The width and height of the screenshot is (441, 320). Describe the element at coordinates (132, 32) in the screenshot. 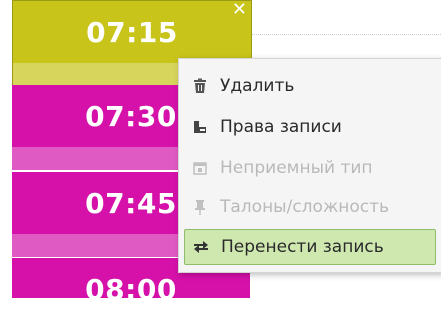

I see `slot-time: 07:15` at that location.